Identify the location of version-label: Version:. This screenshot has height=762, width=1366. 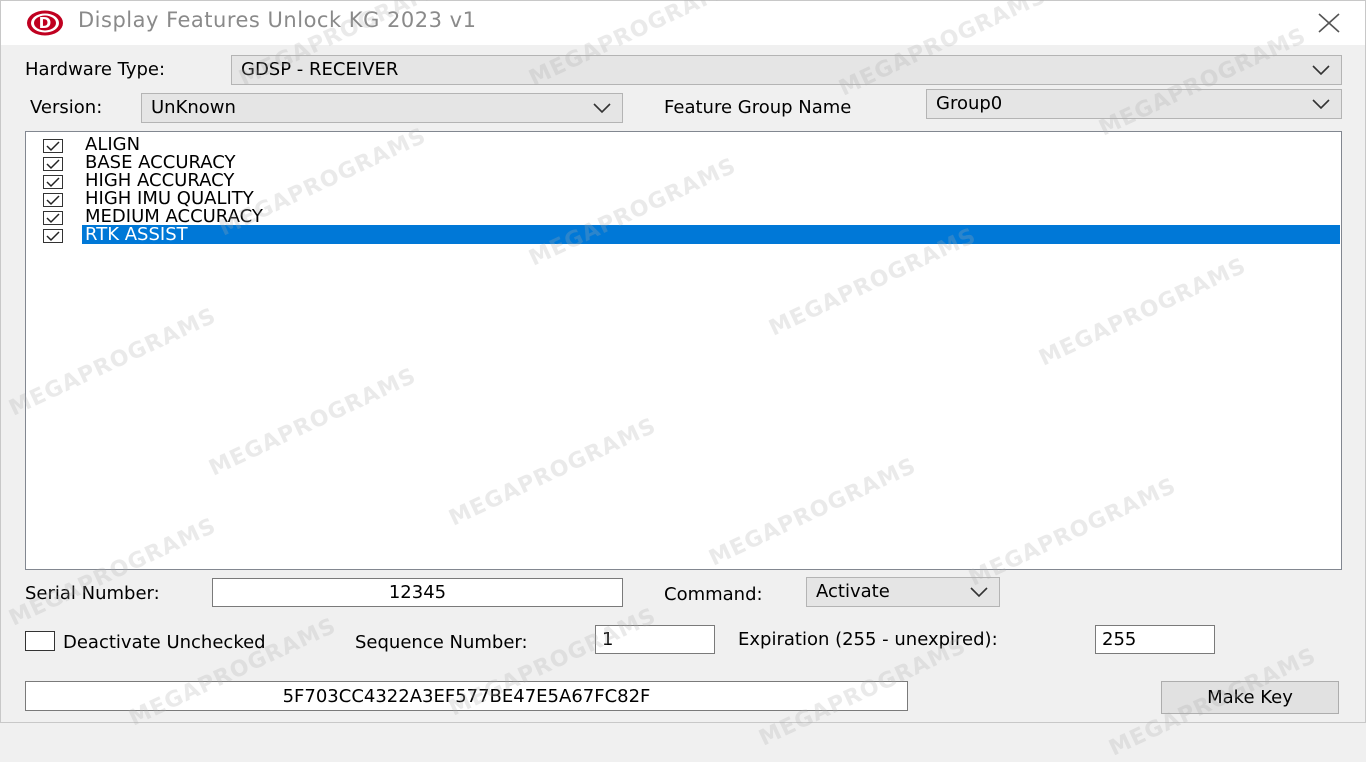
(66, 107).